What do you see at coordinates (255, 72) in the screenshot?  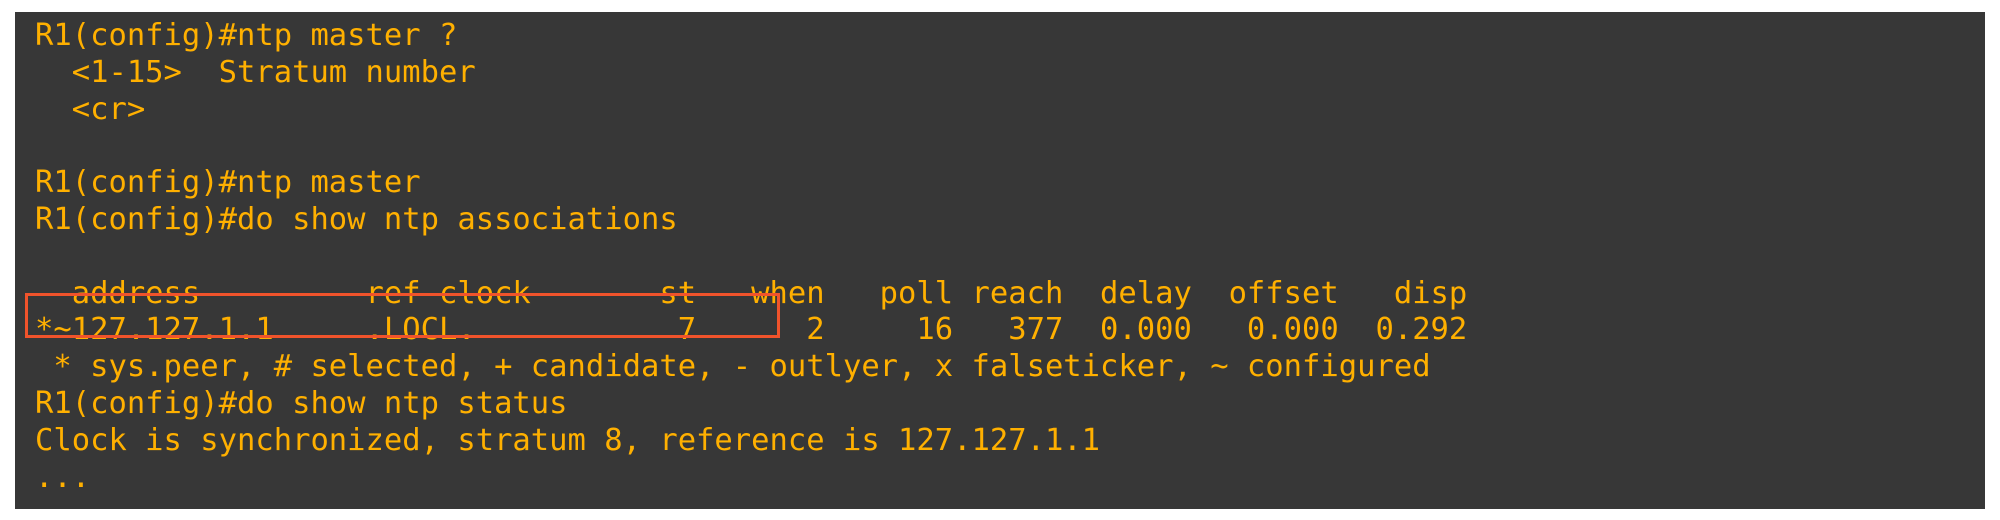 I see `help-option-stratum: <1-15> Stratum number` at bounding box center [255, 72].